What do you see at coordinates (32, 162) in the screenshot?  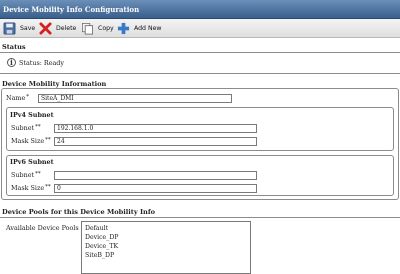 I see `ipv6-heading: IPv6 Subnet` at bounding box center [32, 162].